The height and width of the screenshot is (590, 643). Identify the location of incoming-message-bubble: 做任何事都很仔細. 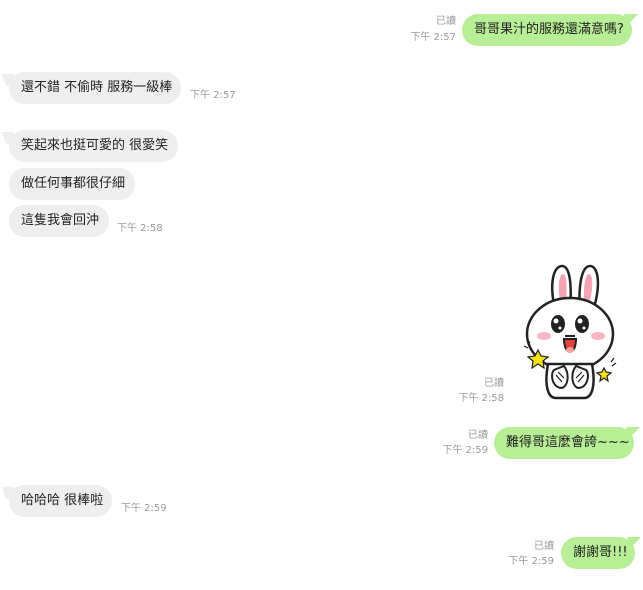
(72, 184).